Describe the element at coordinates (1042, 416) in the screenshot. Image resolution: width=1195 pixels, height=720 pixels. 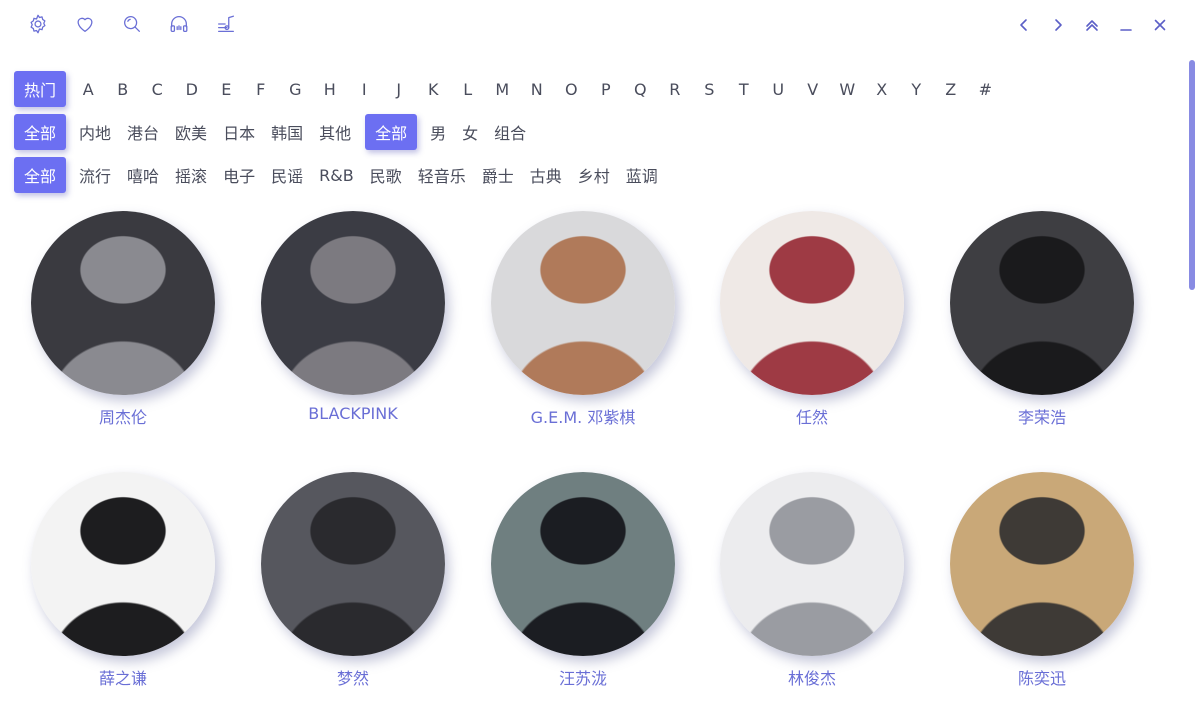
I see `artist-name: 李荣浩` at that location.